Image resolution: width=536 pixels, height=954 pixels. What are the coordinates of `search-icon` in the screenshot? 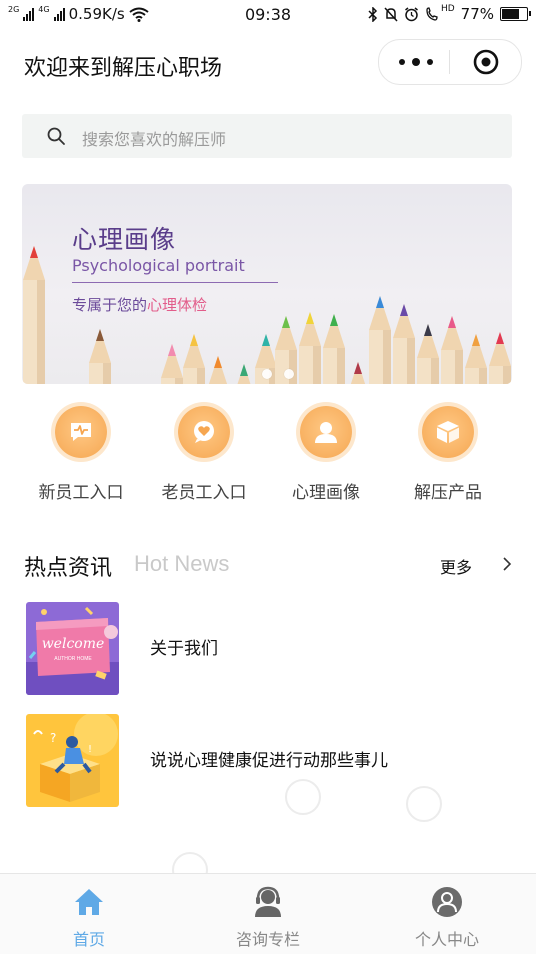 It's located at (56, 136).